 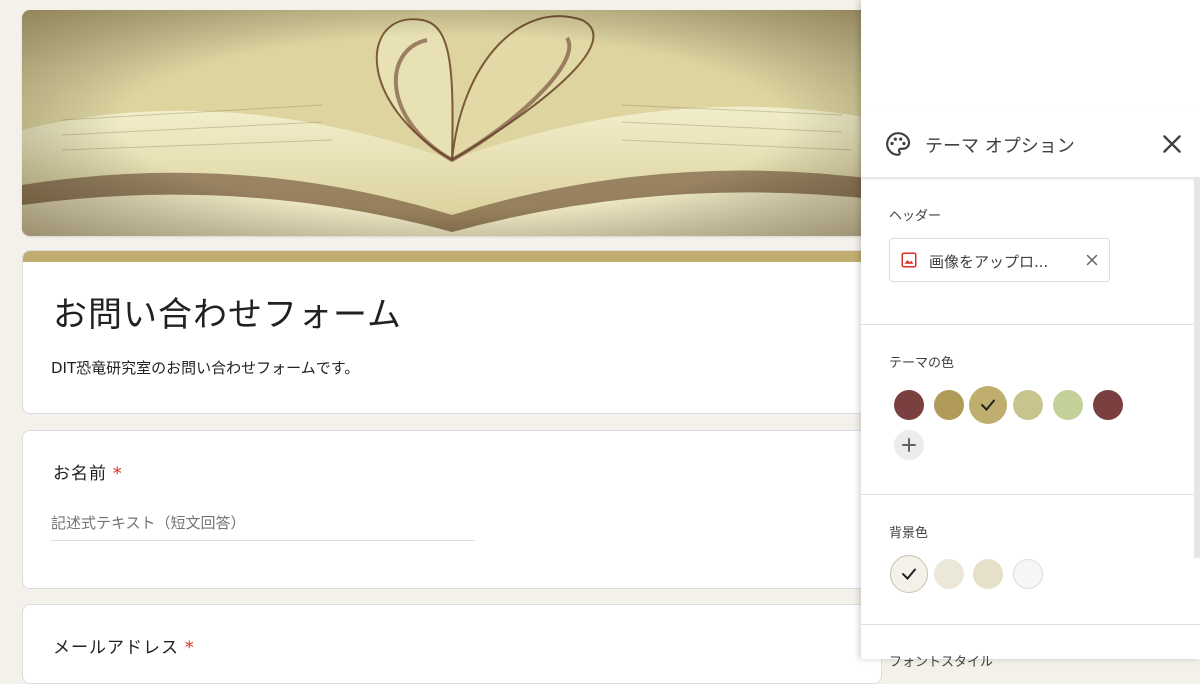 I want to click on question-label: お名前 *, so click(x=88, y=471).